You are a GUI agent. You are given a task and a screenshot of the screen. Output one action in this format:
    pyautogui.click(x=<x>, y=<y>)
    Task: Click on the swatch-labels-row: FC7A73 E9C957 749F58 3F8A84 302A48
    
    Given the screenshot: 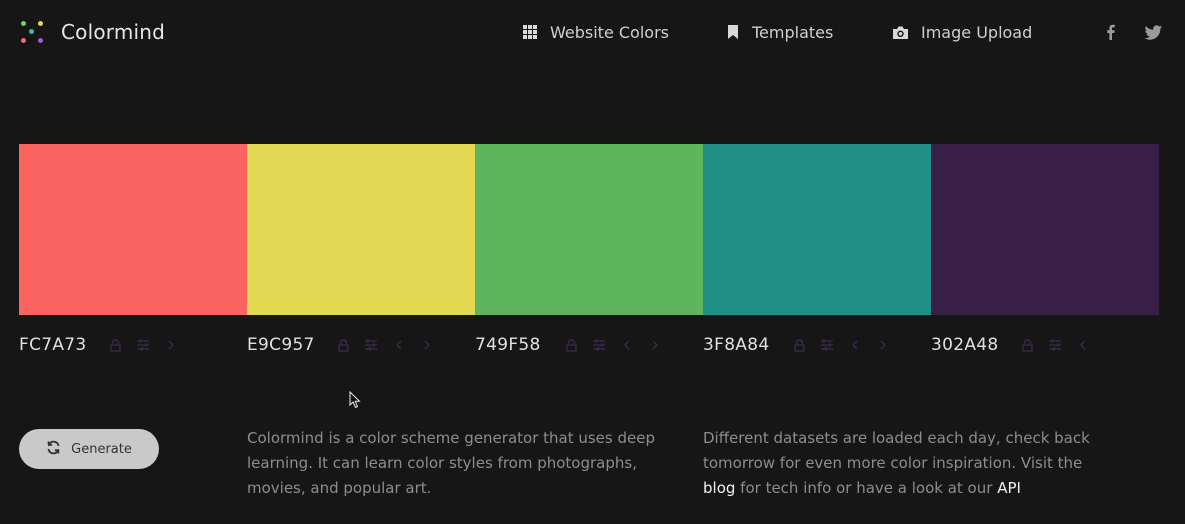 What is the action you would take?
    pyautogui.click(x=589, y=345)
    